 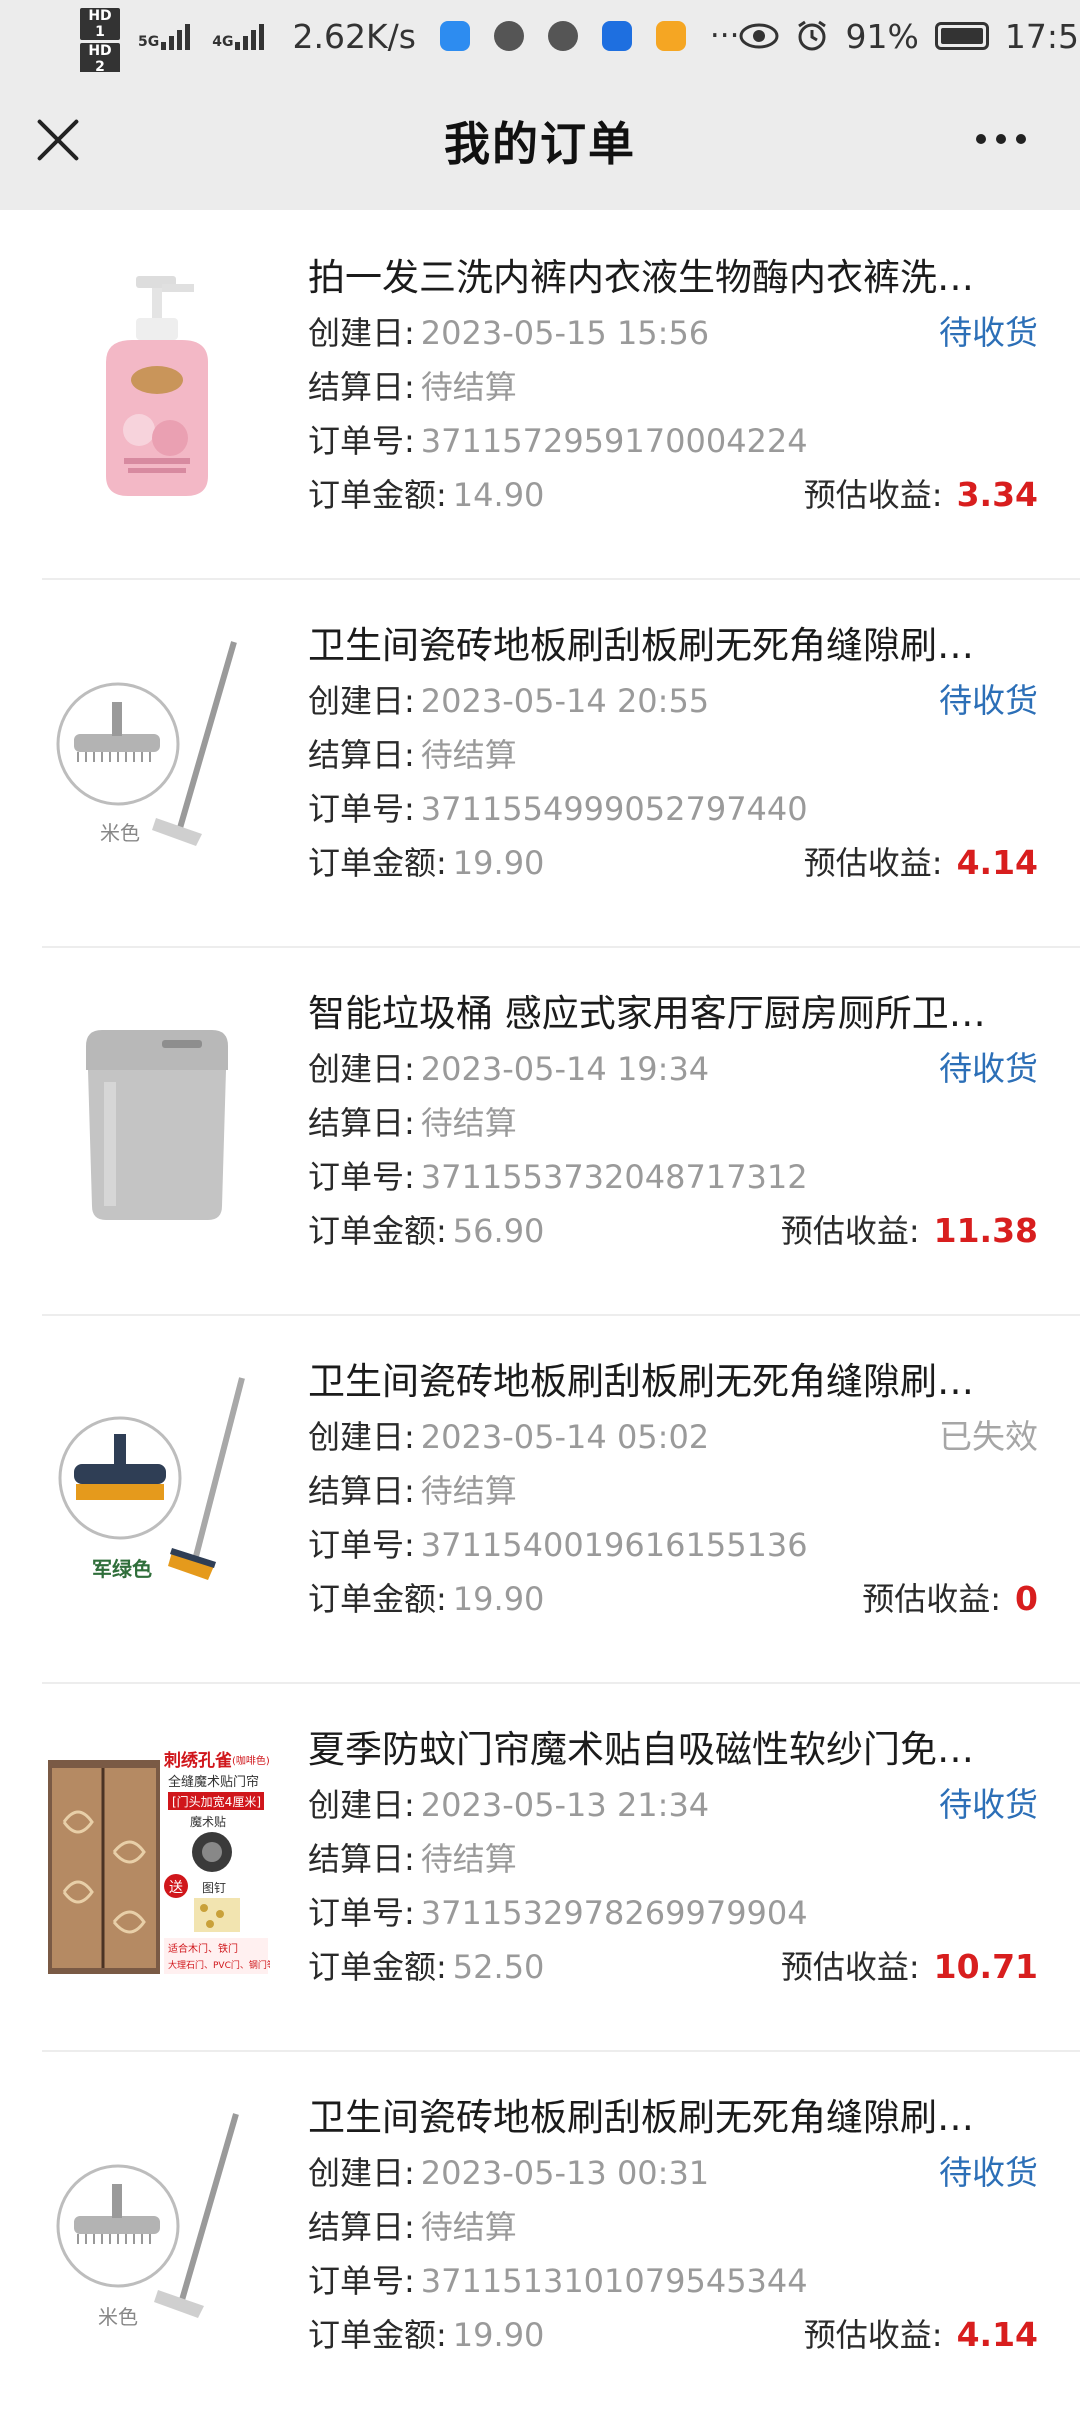 I want to click on more-notifications: ···, so click(x=724, y=36).